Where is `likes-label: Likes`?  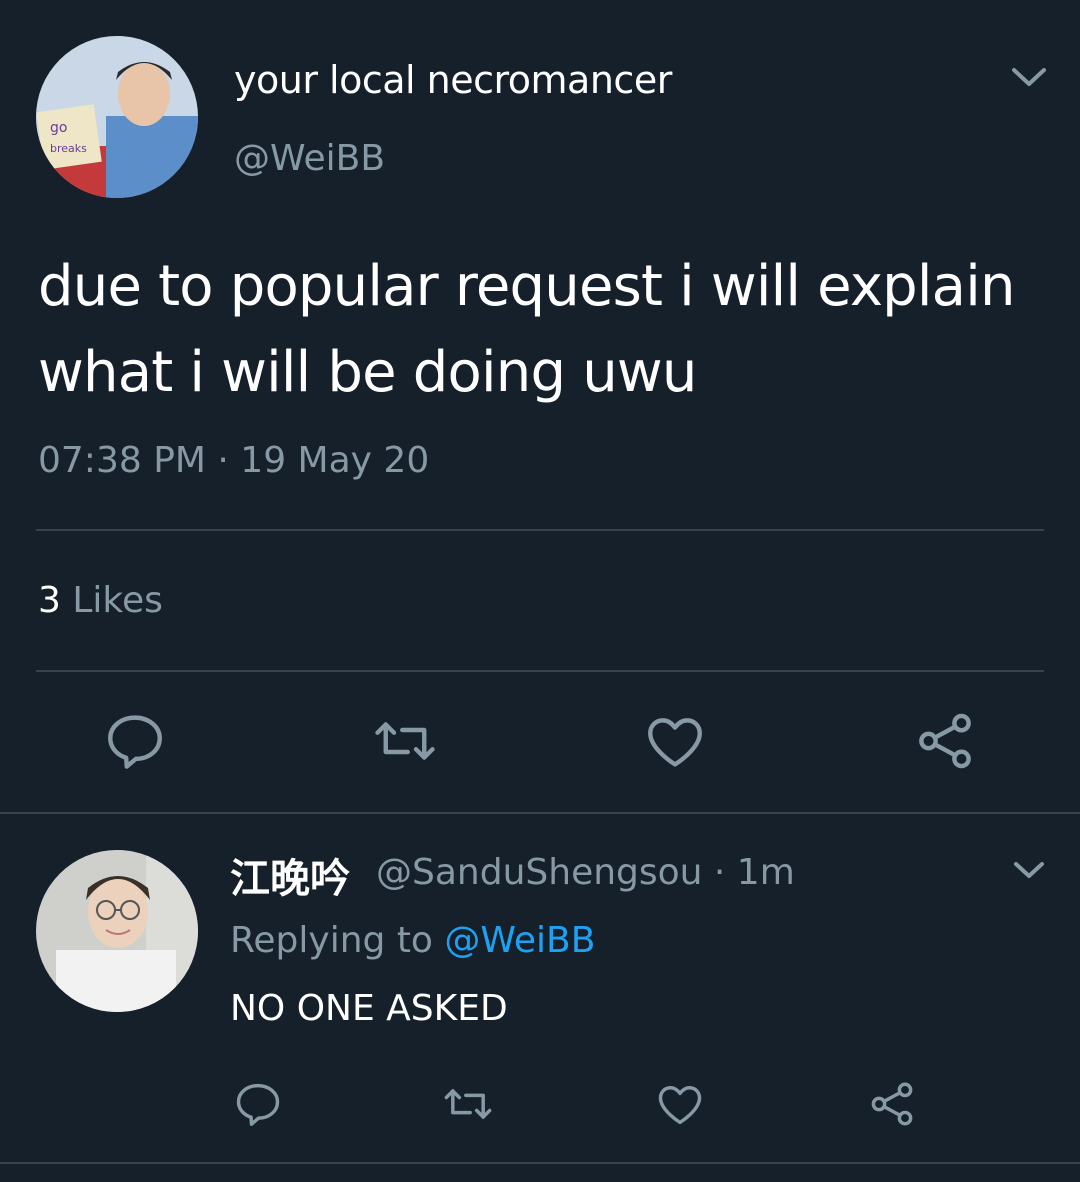
likes-label: Likes is located at coordinates (117, 600).